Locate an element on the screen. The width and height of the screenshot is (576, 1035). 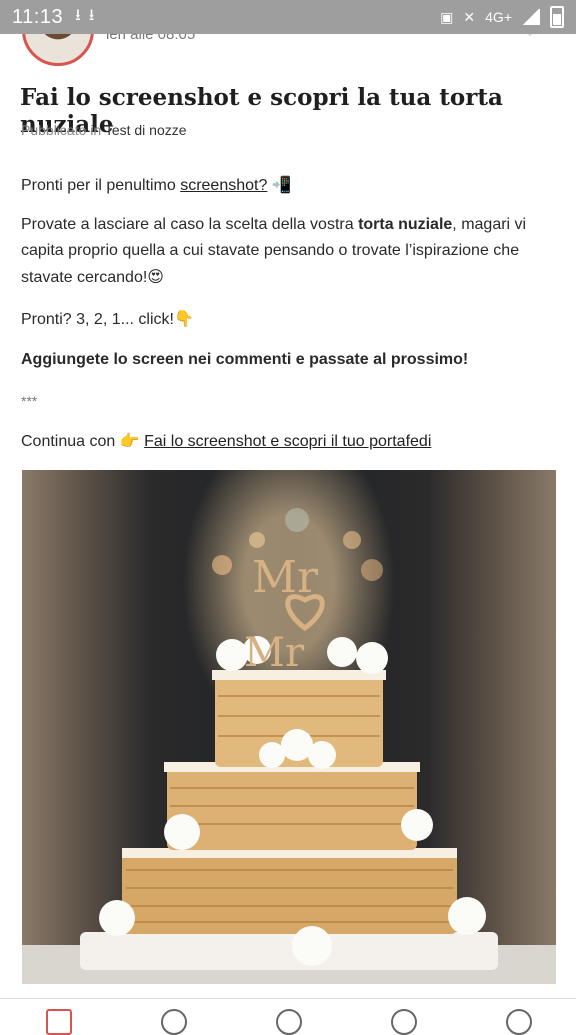
battery-icon is located at coordinates (557, 17).